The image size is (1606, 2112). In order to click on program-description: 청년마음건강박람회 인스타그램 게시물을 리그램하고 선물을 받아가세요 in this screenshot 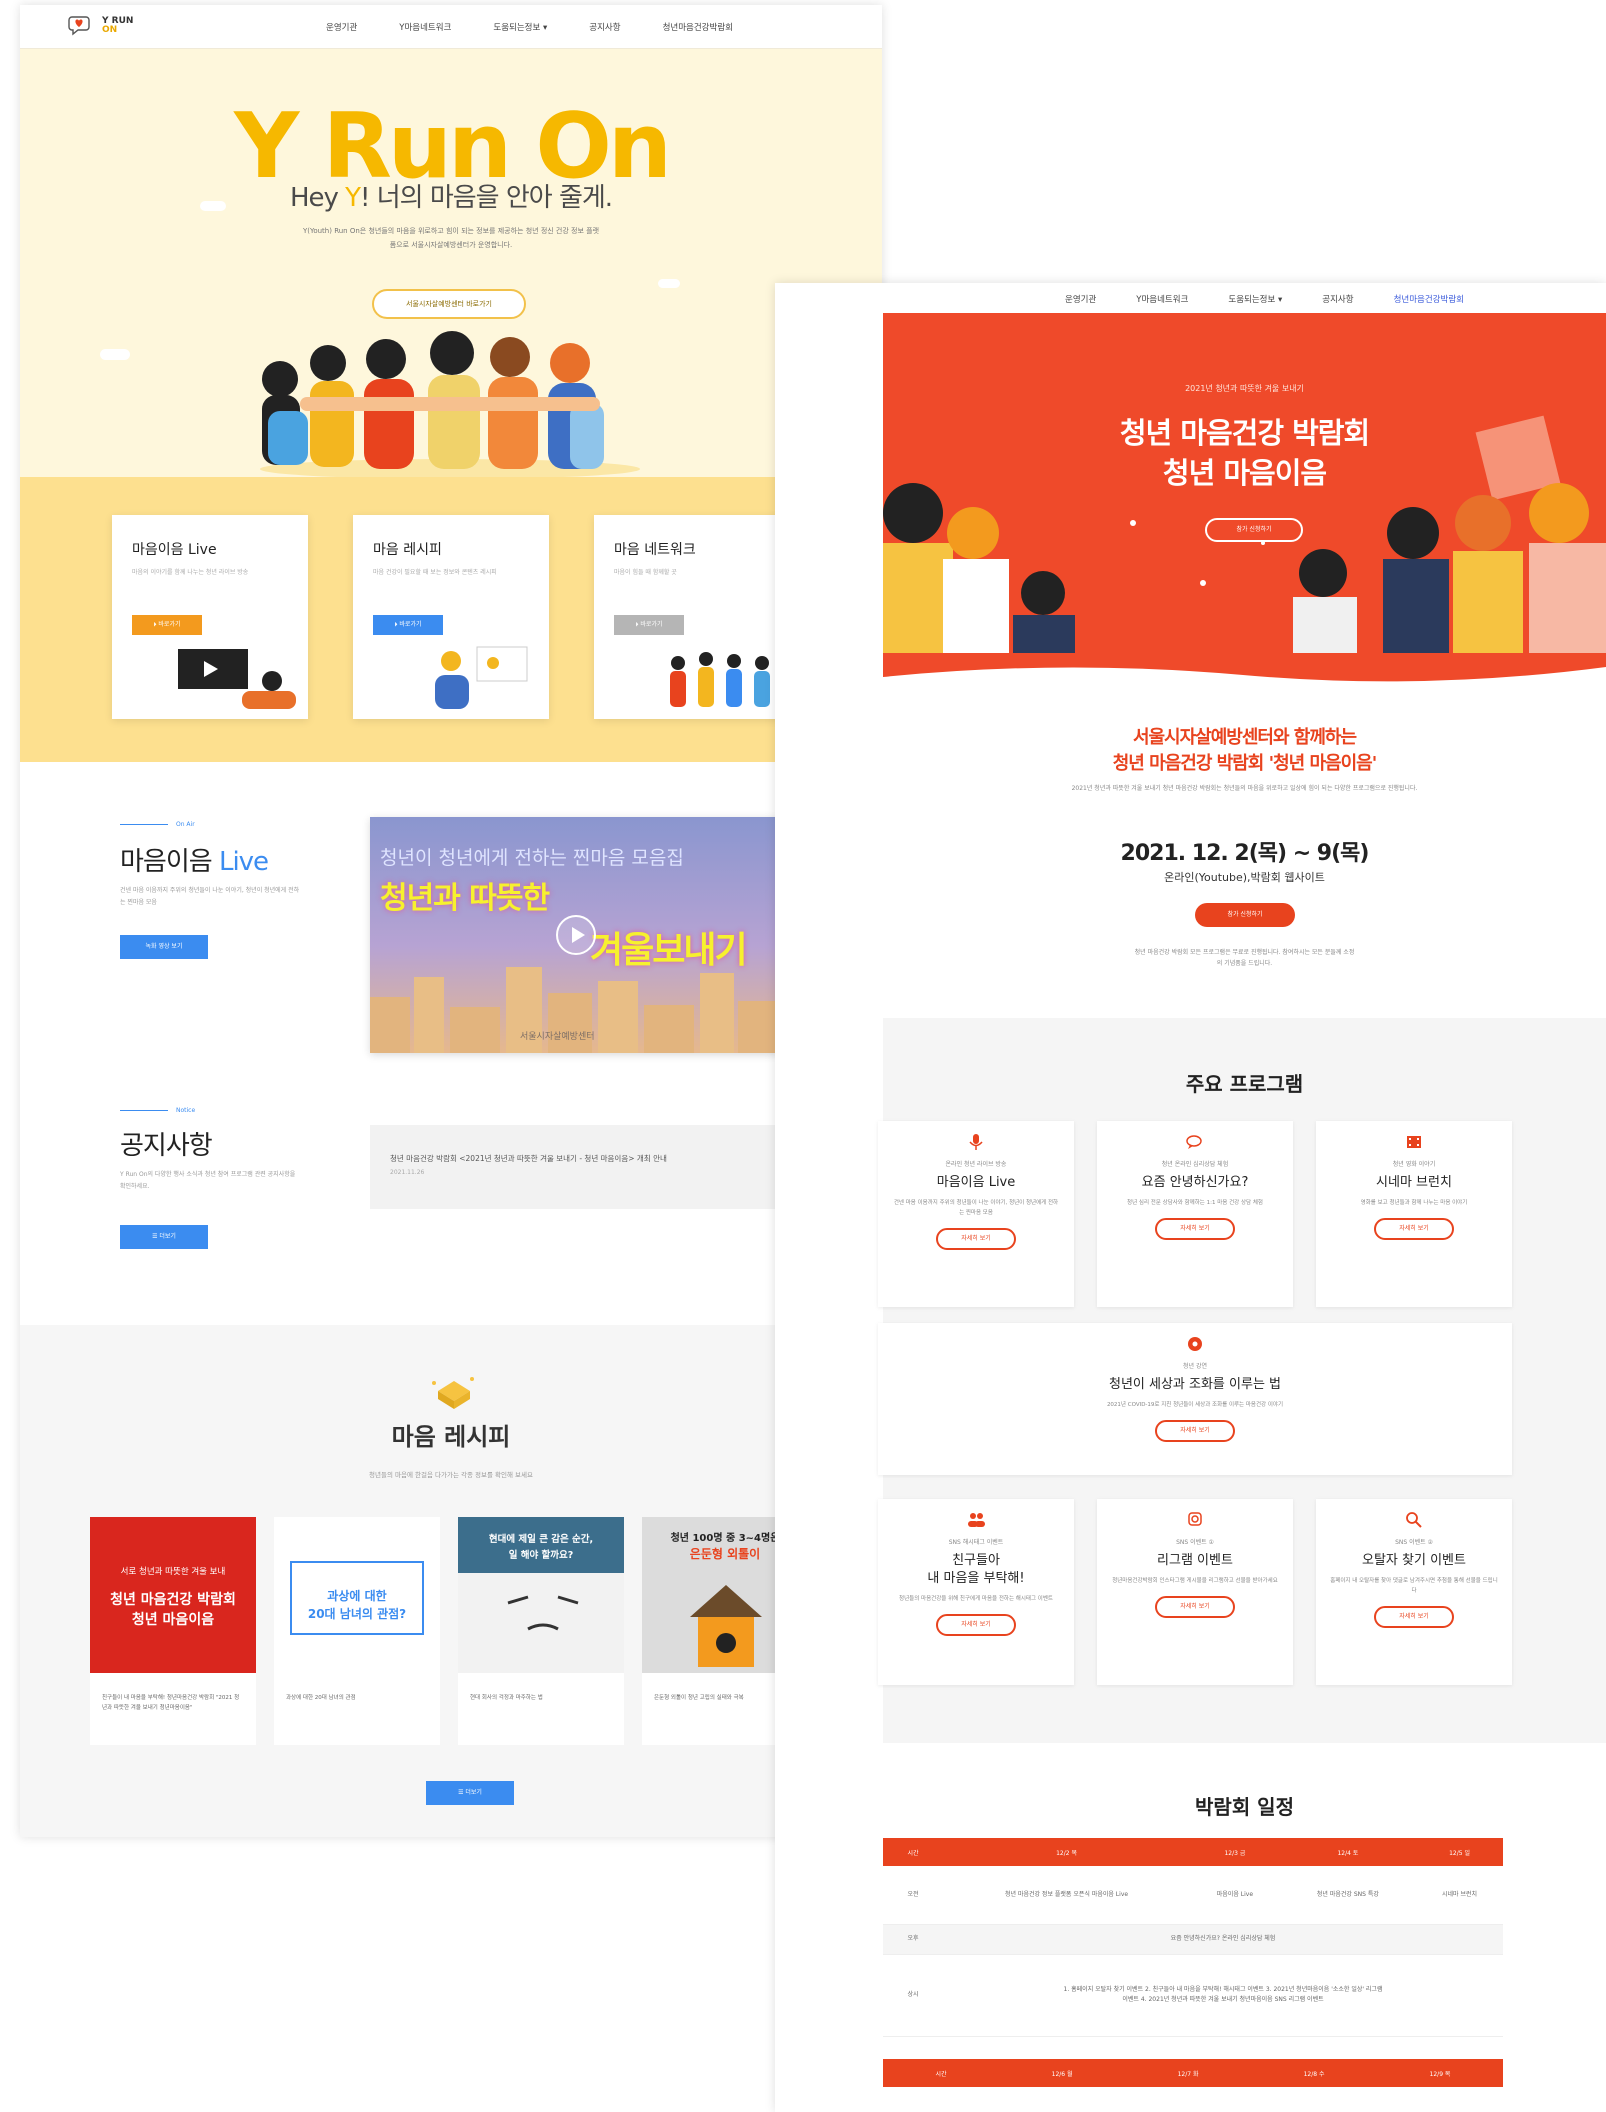, I will do `click(1195, 1581)`.